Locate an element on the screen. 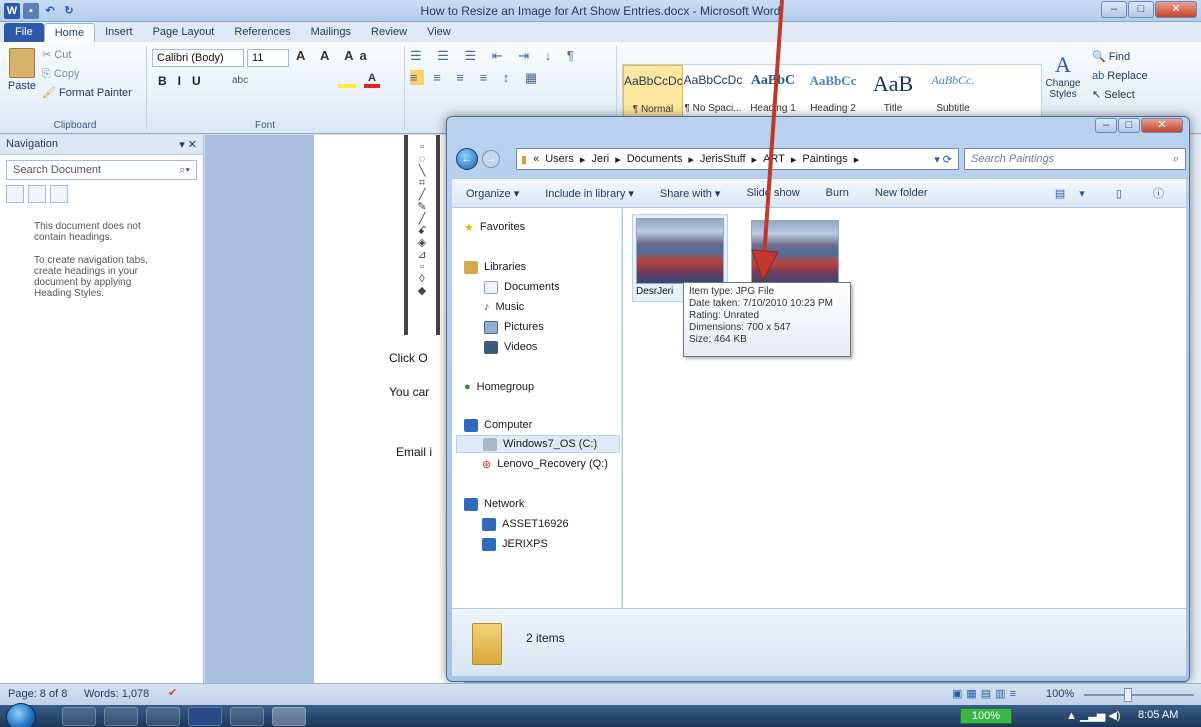 Image resolution: width=1201 pixels, height=727 pixels. tree-network: Network is located at coordinates (494, 504).